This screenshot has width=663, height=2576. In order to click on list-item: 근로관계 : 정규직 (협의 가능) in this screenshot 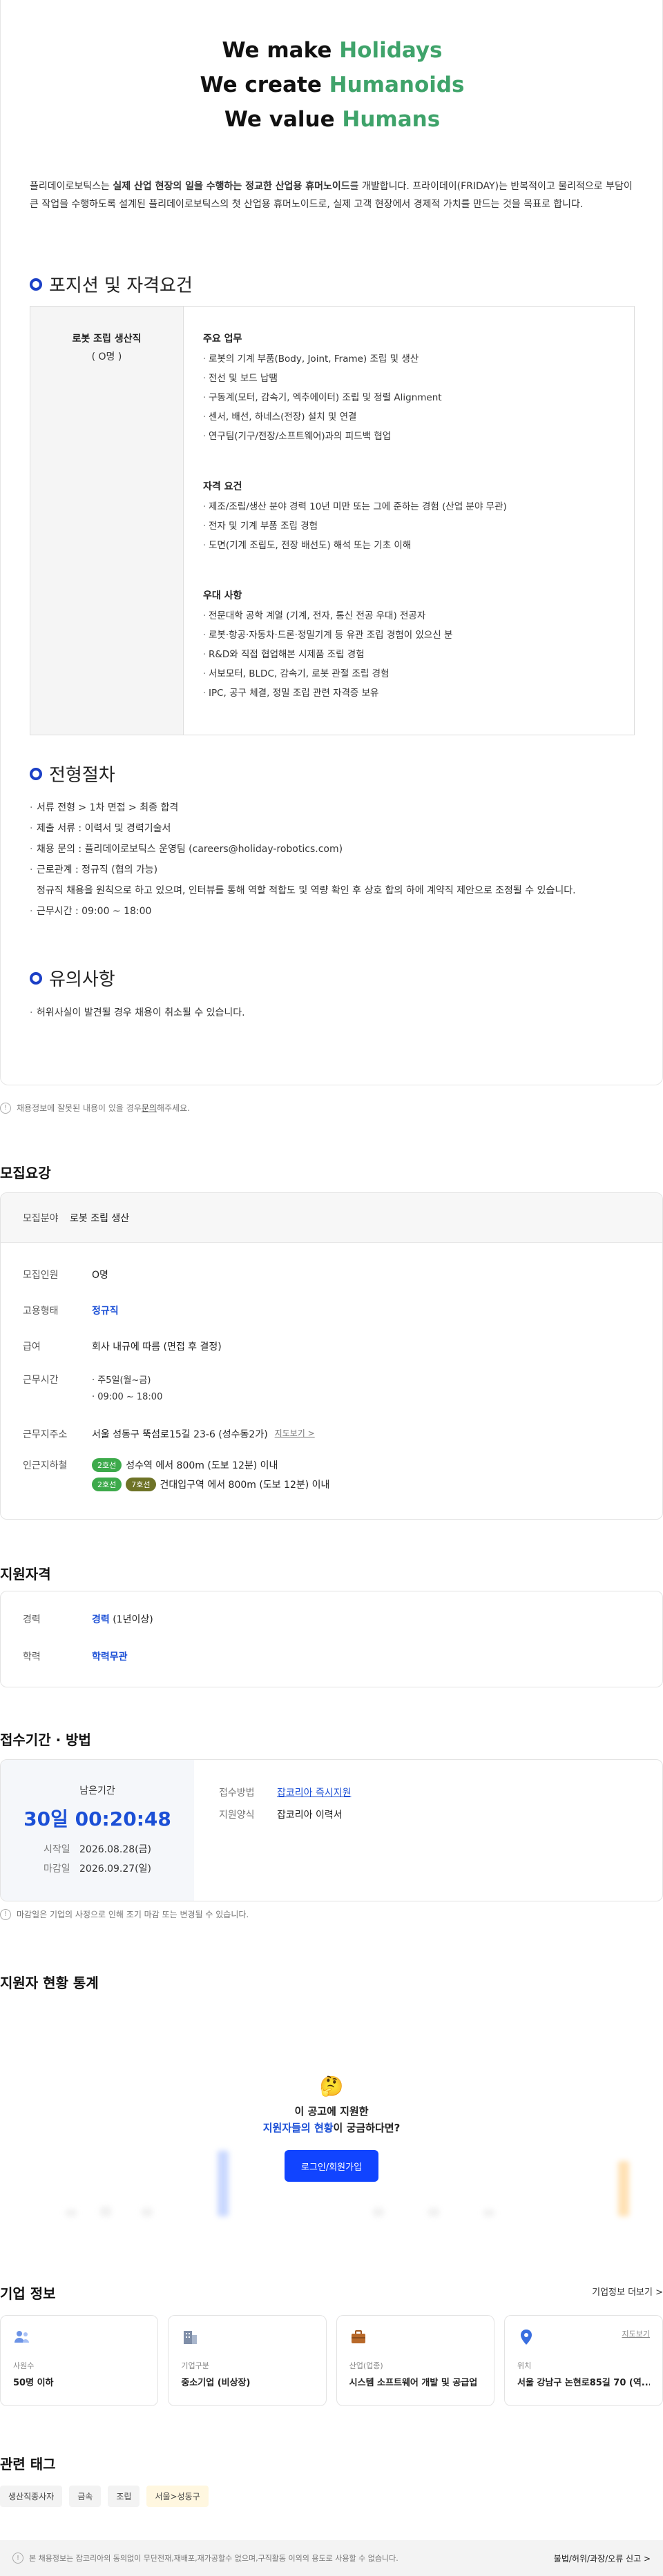, I will do `click(333, 870)`.